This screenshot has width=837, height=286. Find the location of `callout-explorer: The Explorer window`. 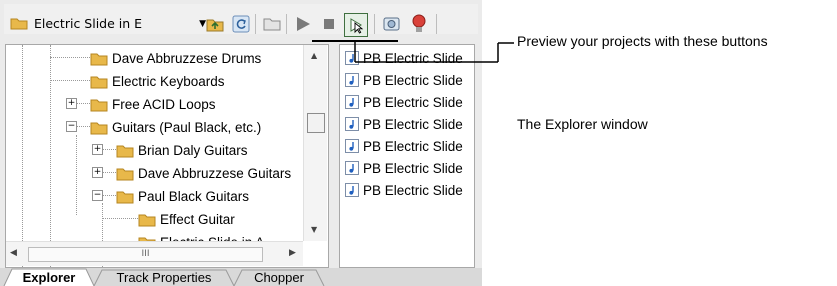

callout-explorer: The Explorer window is located at coordinates (582, 124).